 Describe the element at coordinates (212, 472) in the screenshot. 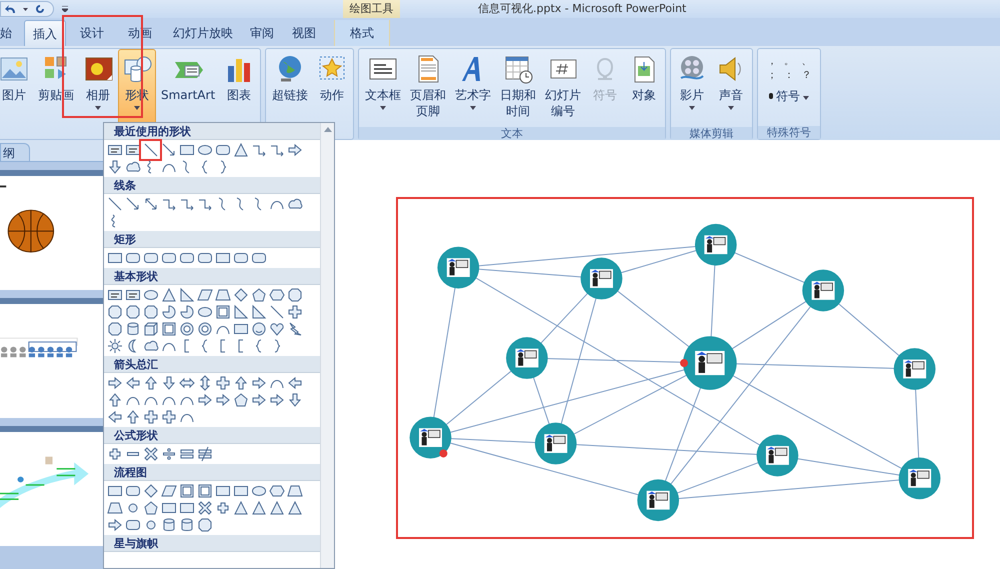

I see `section-header: 流程图` at that location.